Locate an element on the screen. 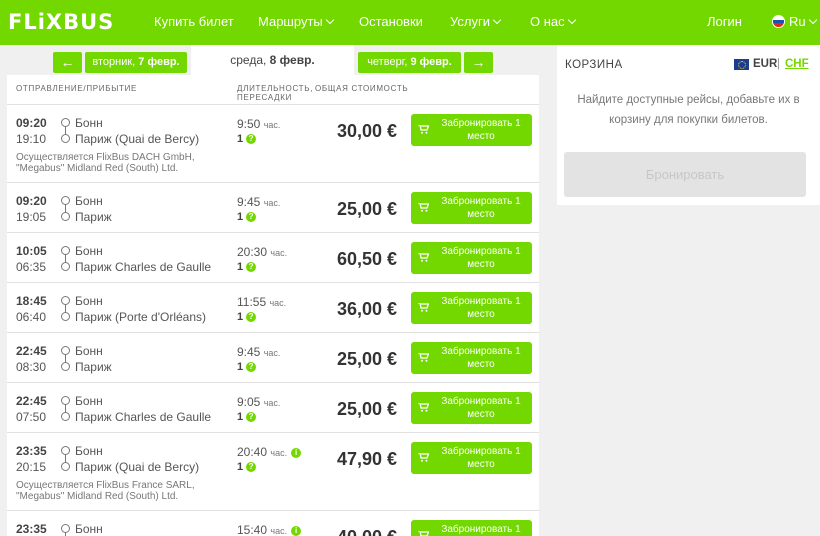 This screenshot has height=536, width=820. book-cart-button: Бронировать is located at coordinates (685, 174).